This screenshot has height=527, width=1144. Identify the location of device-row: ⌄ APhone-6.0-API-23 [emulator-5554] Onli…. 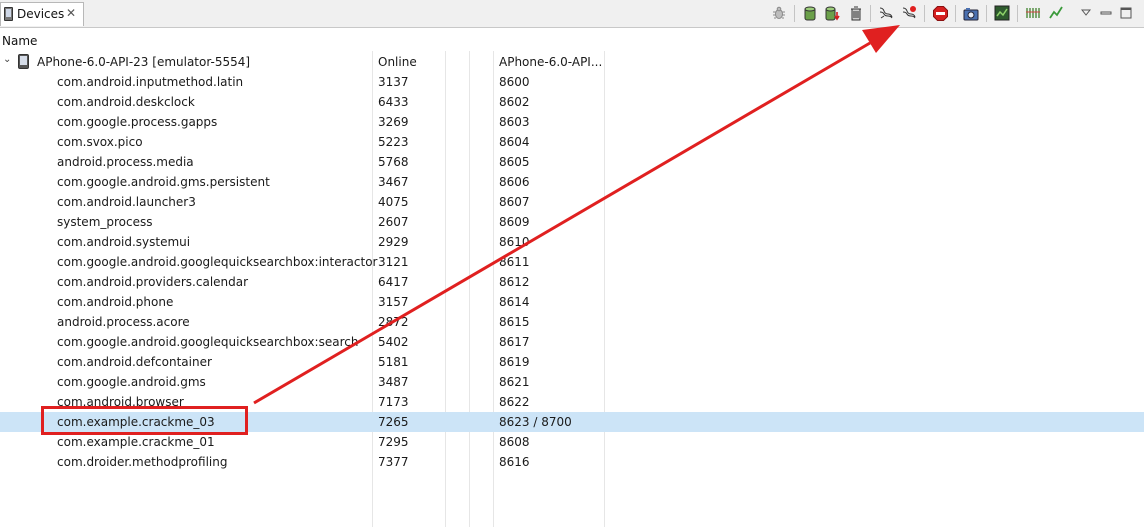
(572, 62).